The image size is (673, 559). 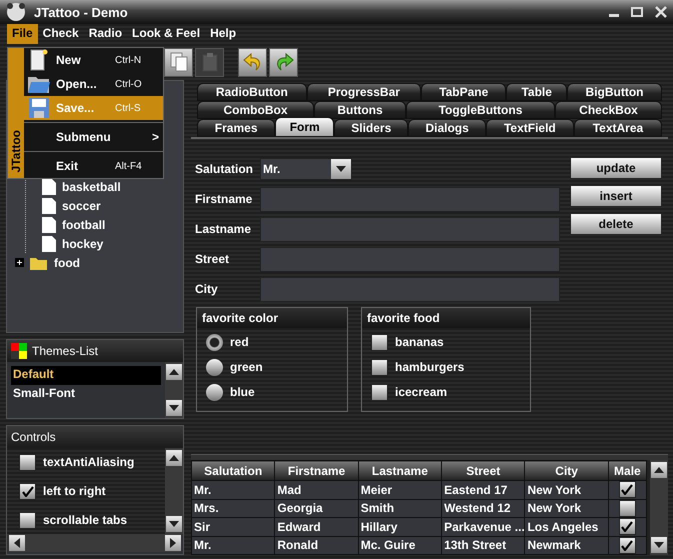 What do you see at coordinates (566, 470) in the screenshot?
I see `column-header: City` at bounding box center [566, 470].